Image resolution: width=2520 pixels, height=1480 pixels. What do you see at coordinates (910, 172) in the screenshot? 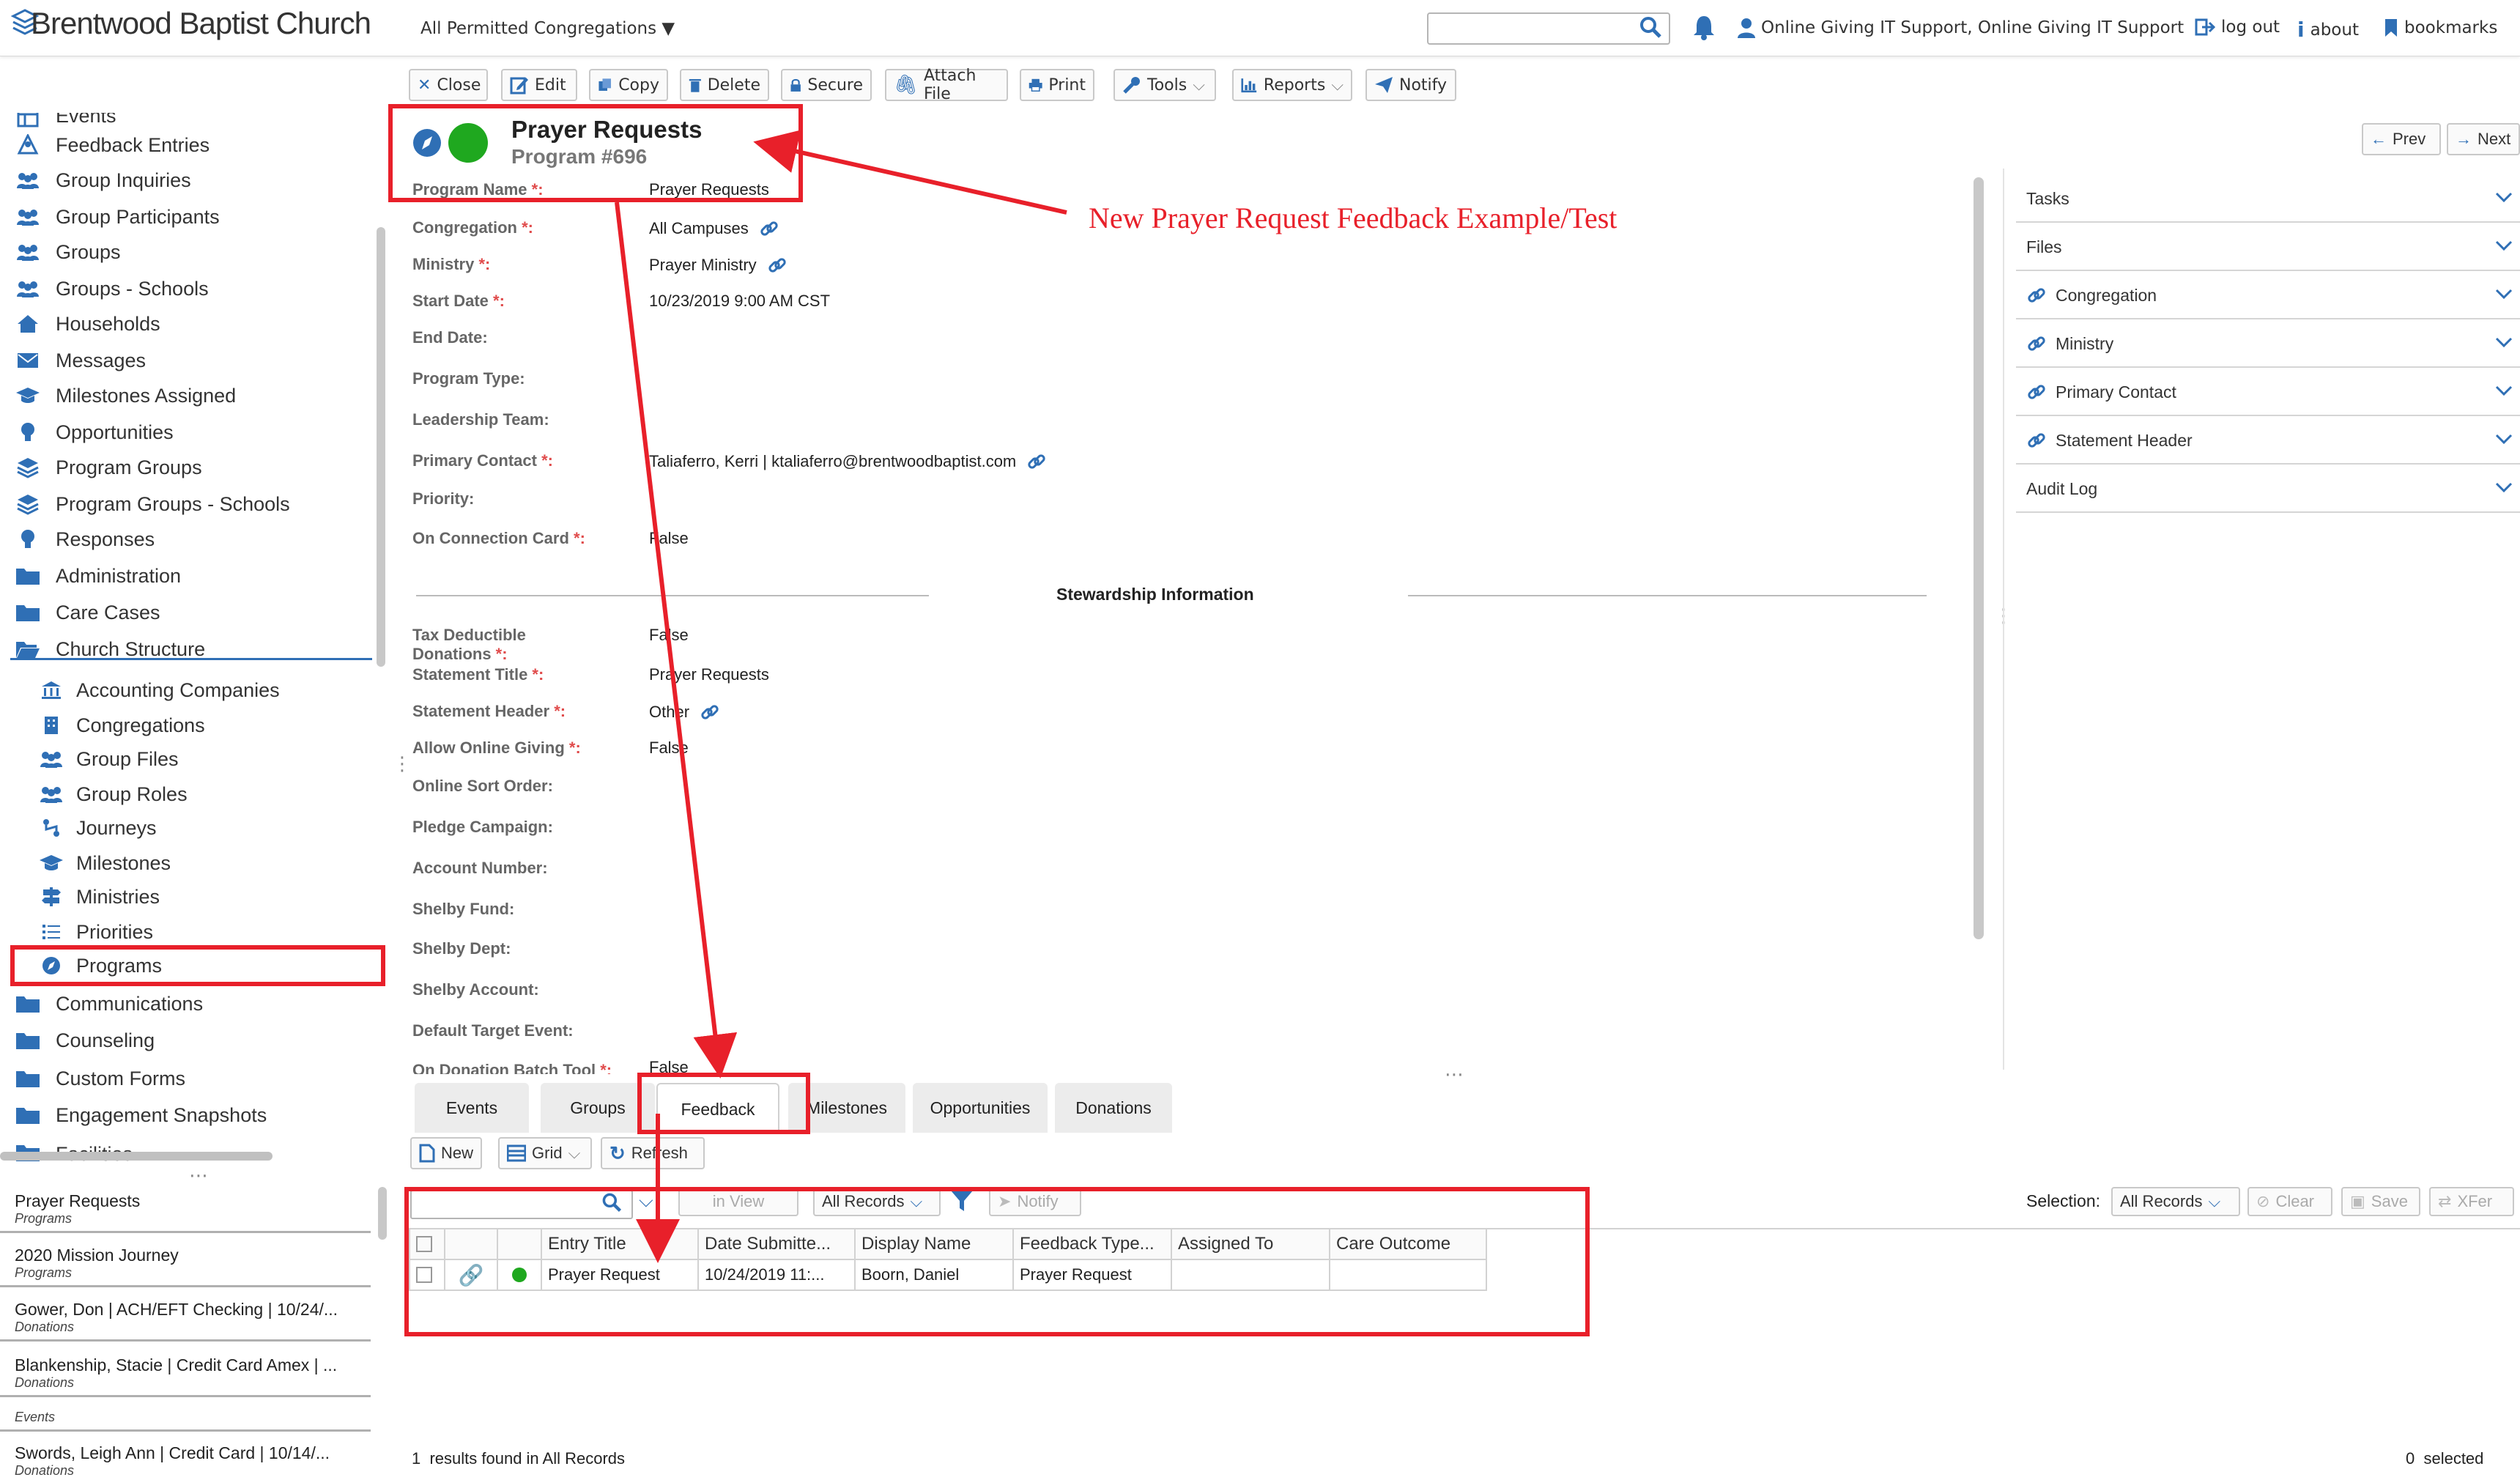
I see `annotation-arrow-header` at bounding box center [910, 172].